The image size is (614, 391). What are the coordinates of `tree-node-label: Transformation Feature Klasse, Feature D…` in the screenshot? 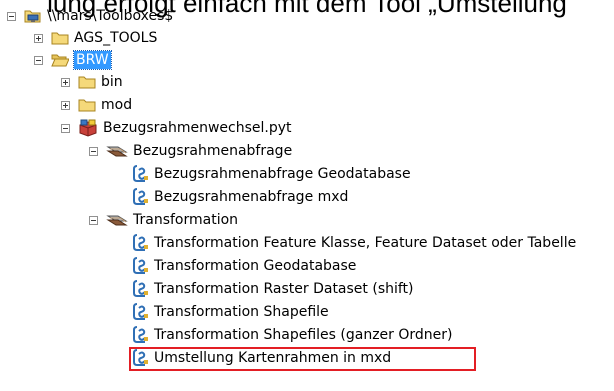 It's located at (365, 243).